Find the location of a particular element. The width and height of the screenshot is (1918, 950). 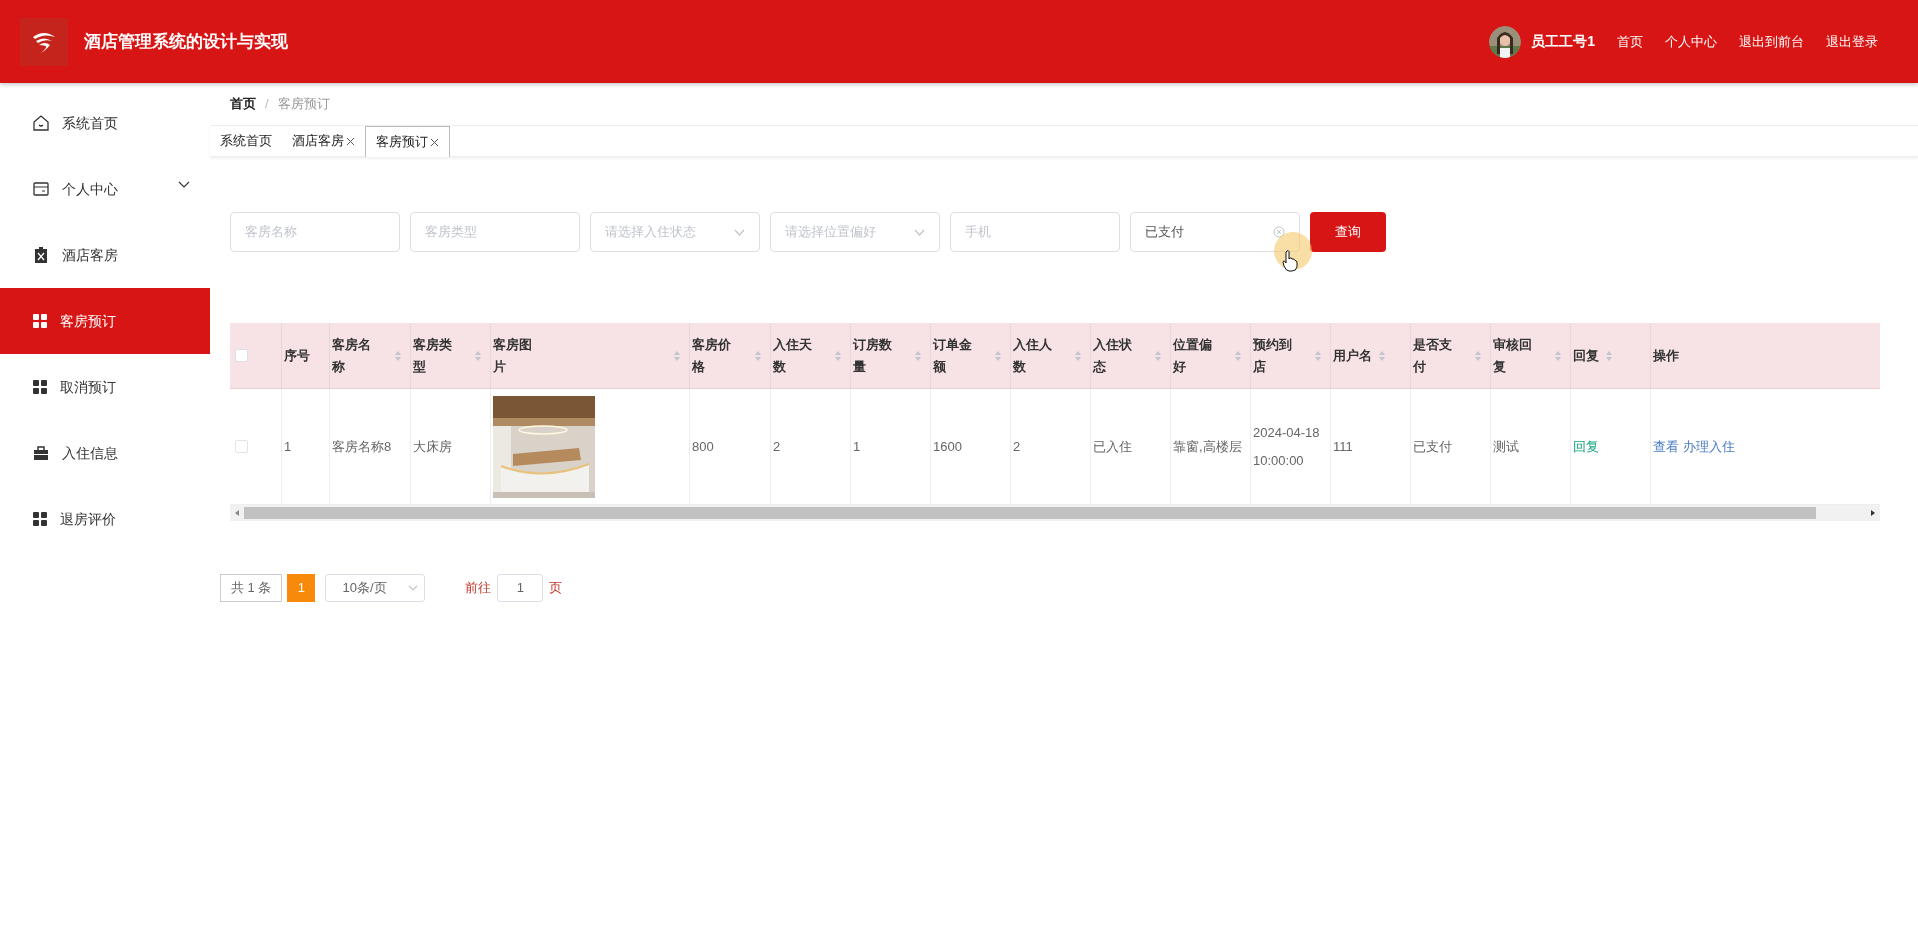

sidebar-item: 客房预订 is located at coordinates (105, 321).